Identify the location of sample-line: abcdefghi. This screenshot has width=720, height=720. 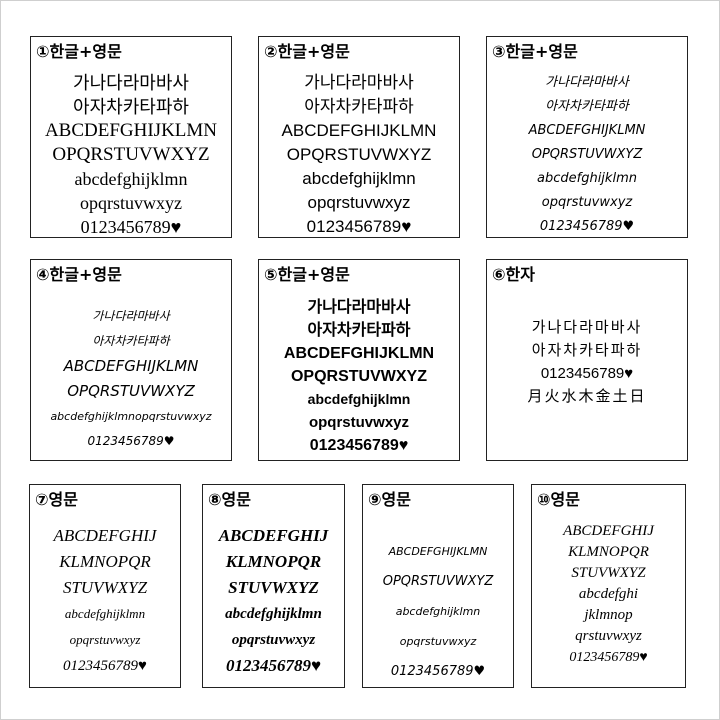
(608, 594).